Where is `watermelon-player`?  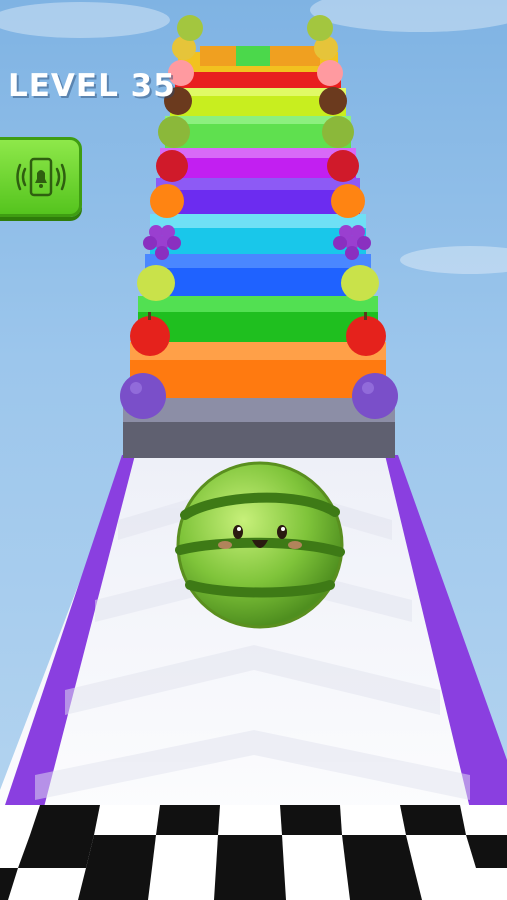 watermelon-player is located at coordinates (260, 545).